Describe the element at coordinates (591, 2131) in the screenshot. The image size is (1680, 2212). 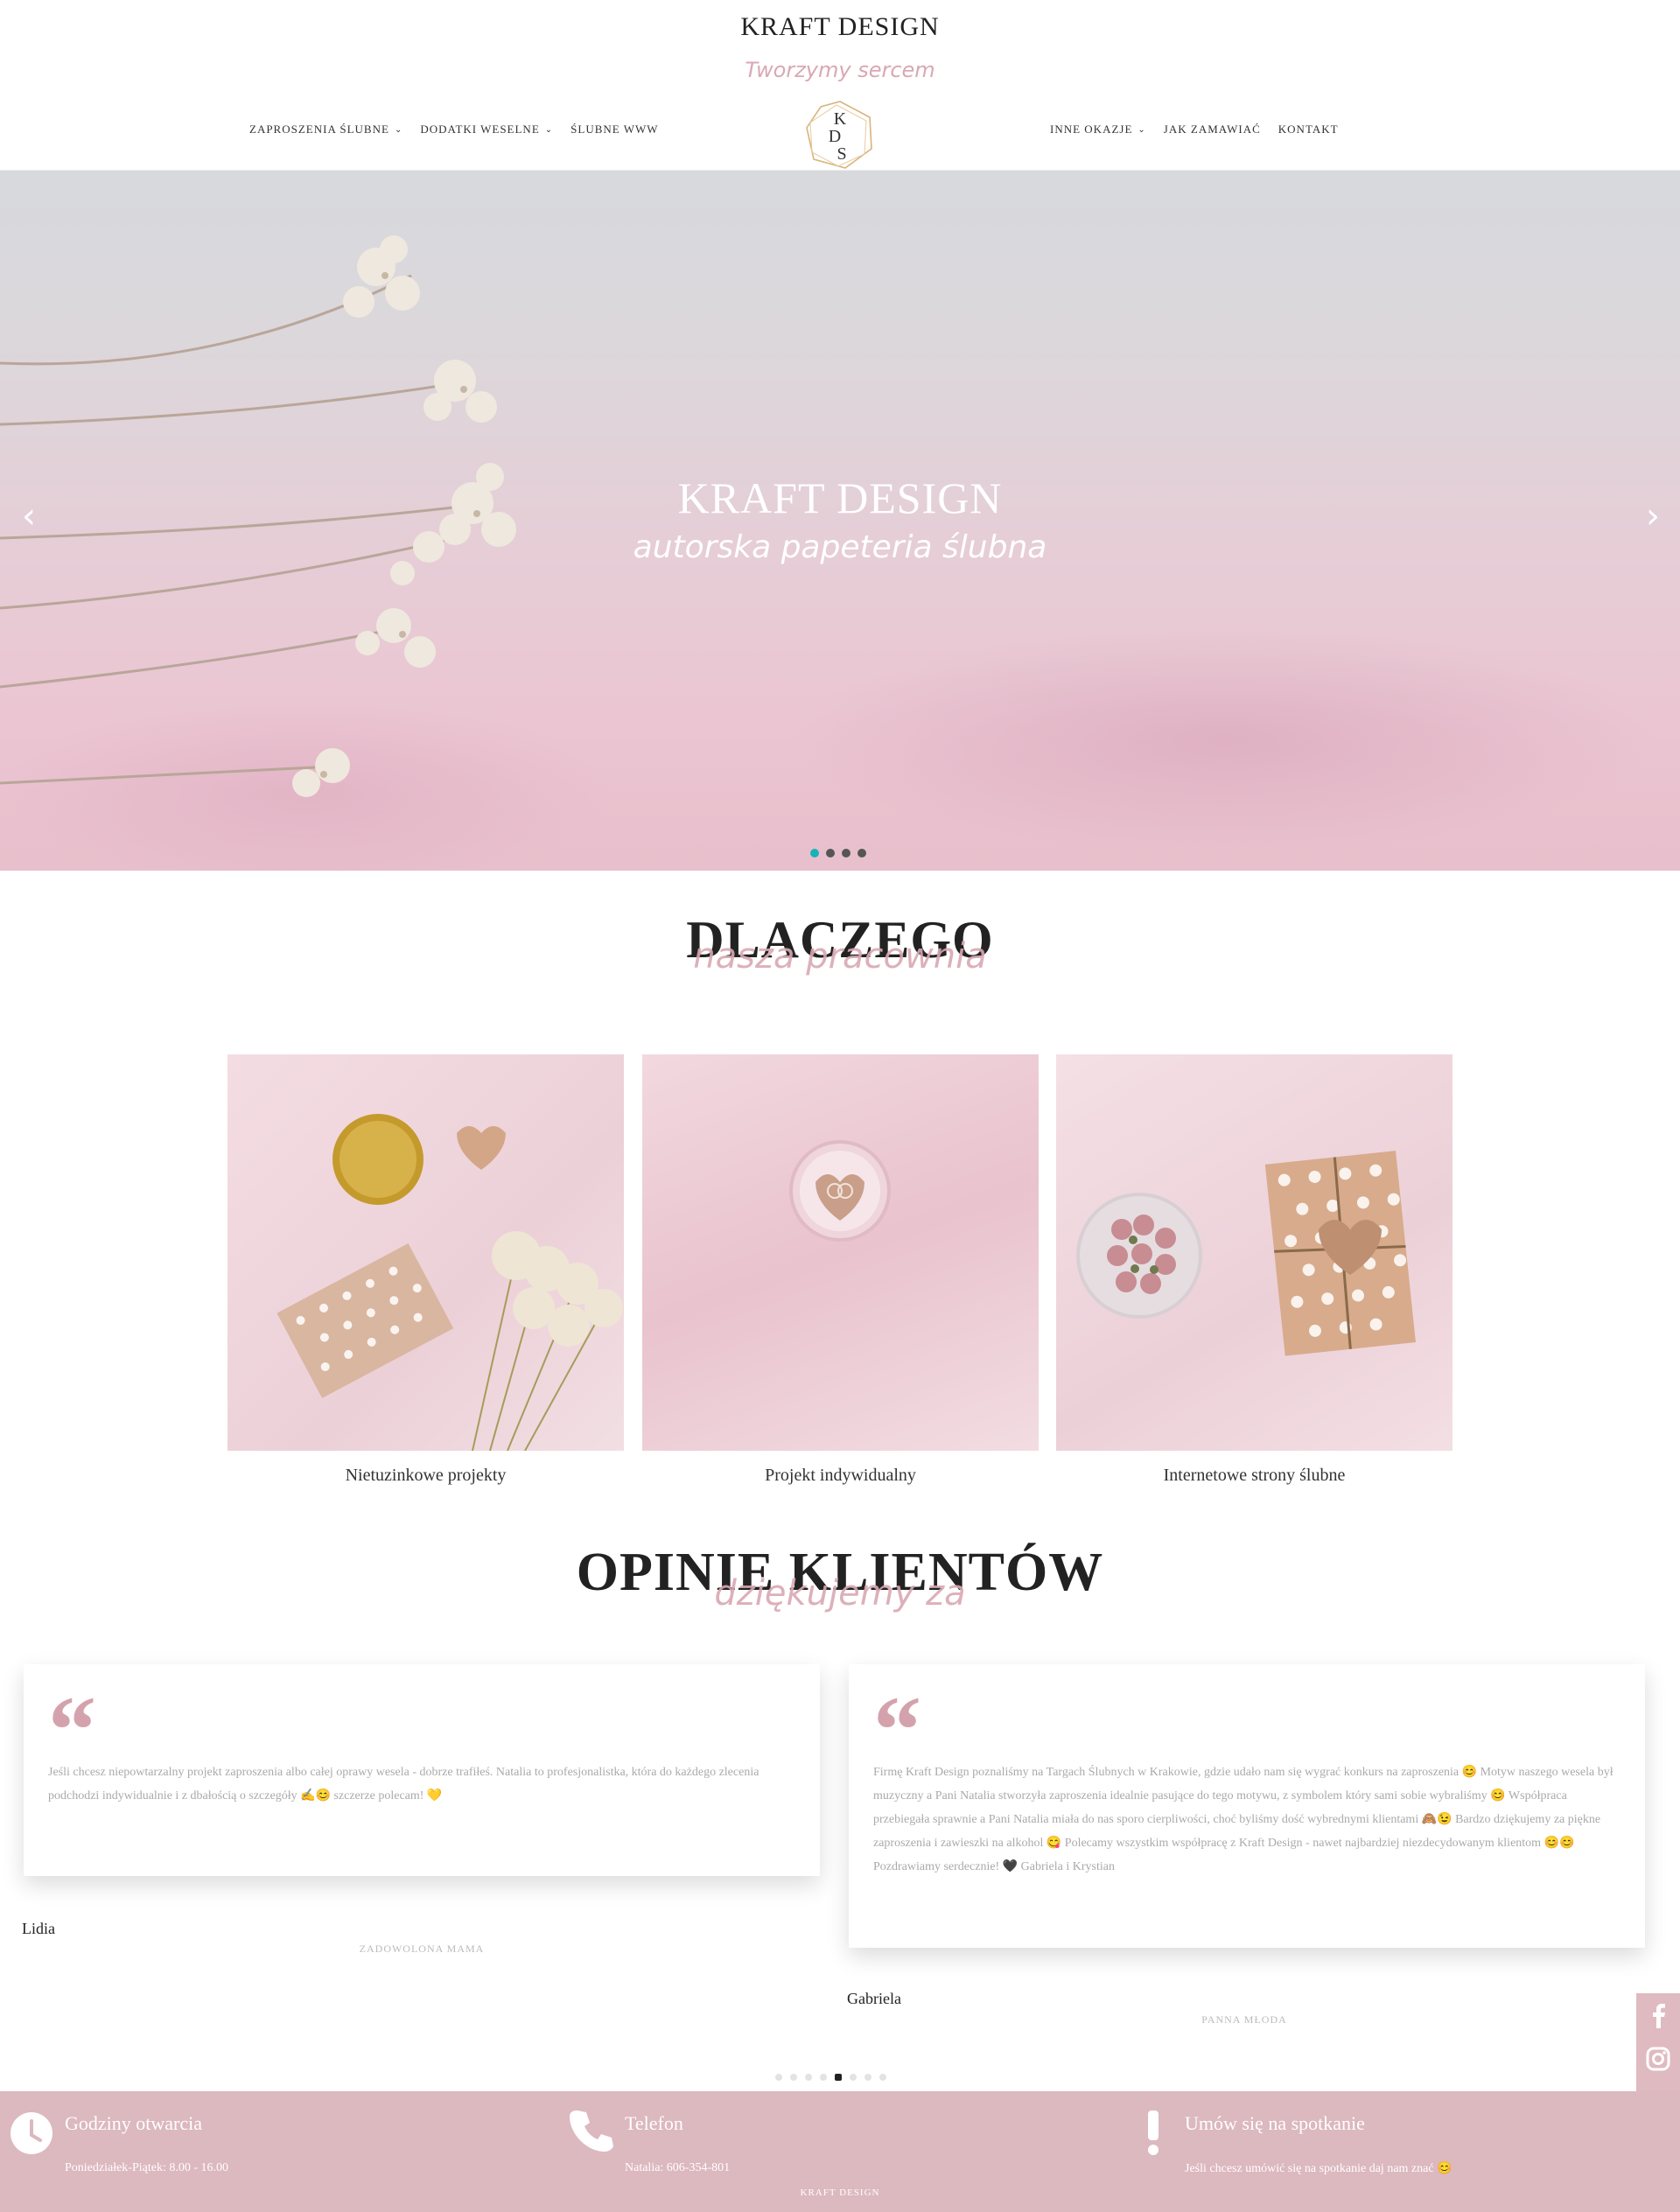
I see `phone-icon` at that location.